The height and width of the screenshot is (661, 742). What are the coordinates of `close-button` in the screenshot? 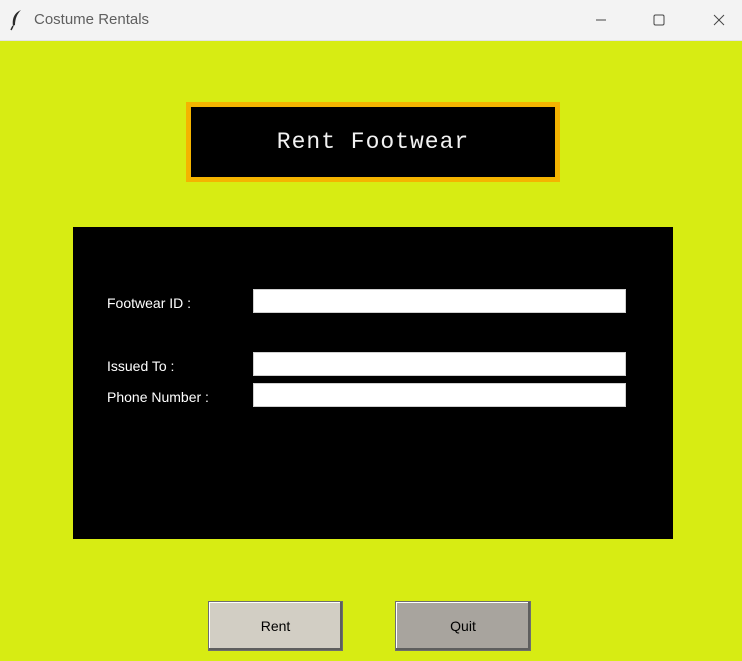 It's located at (719, 20).